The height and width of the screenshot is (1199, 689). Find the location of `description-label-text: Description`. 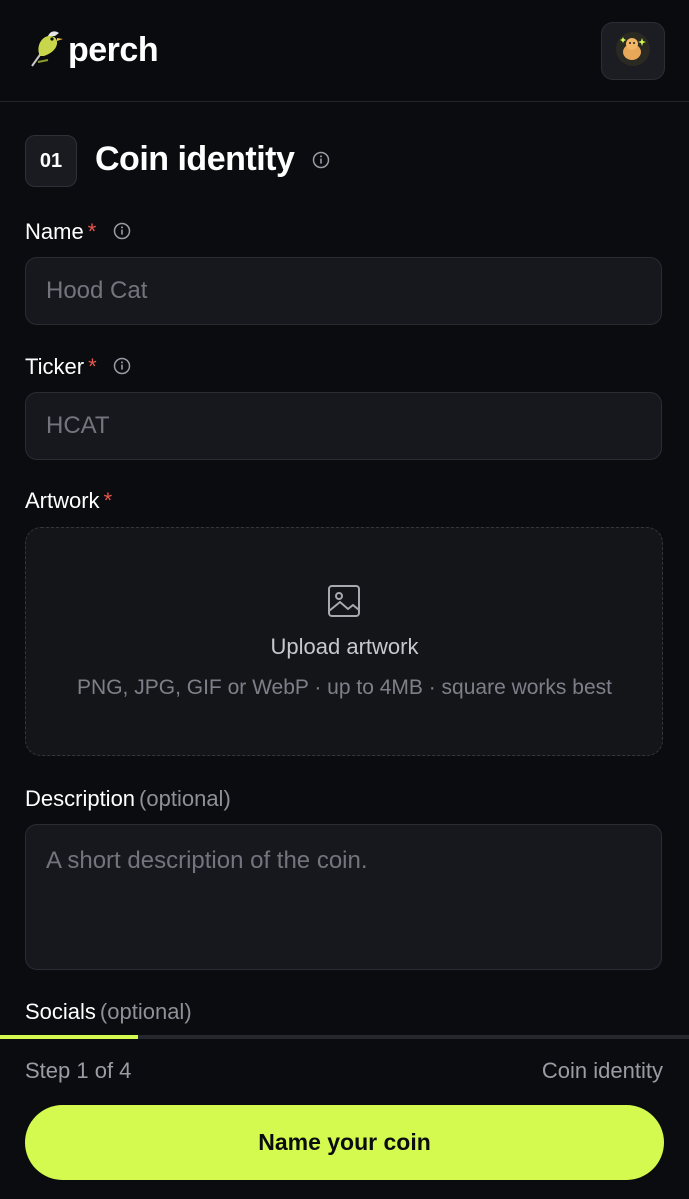

description-label-text: Description is located at coordinates (80, 798).